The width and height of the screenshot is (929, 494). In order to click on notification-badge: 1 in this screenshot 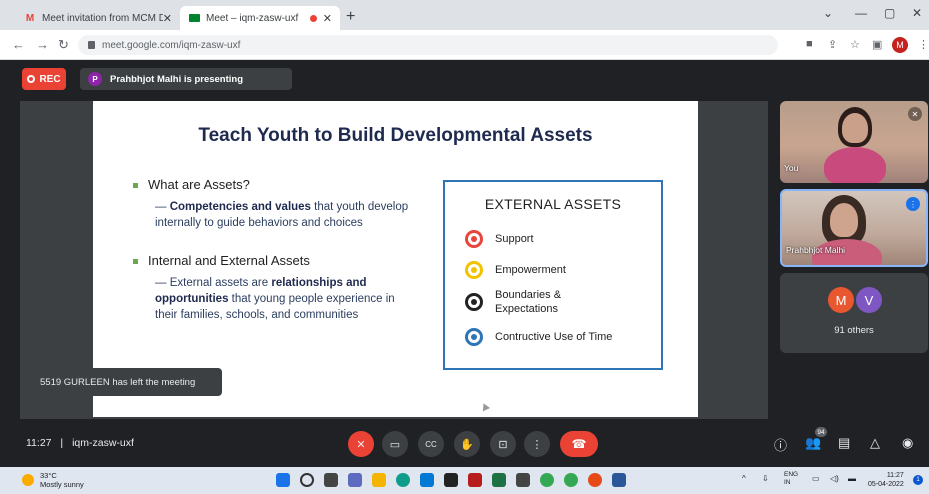, I will do `click(918, 480)`.